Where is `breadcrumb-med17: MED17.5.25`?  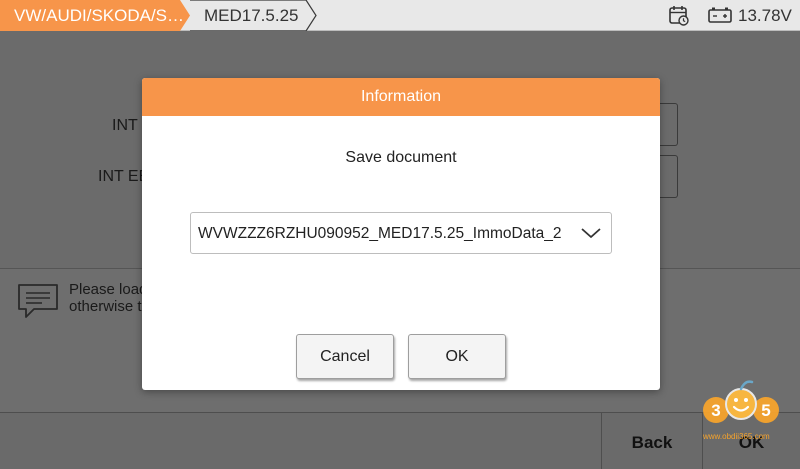 breadcrumb-med17: MED17.5.25 is located at coordinates (251, 15).